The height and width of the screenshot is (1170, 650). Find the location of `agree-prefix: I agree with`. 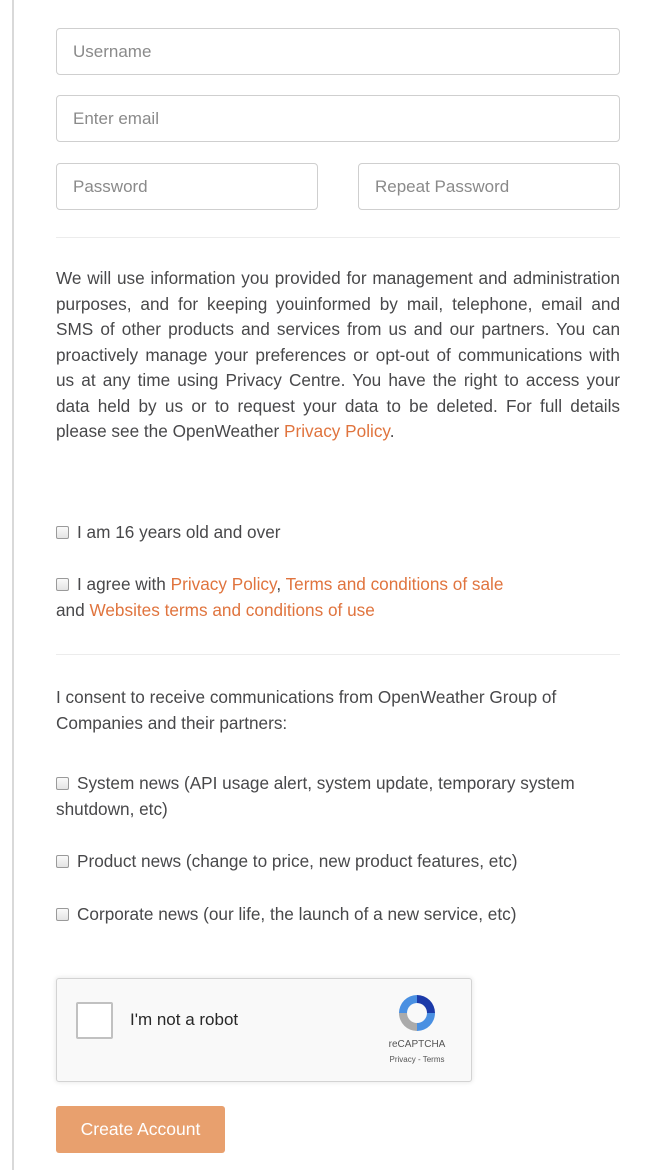

agree-prefix: I agree with is located at coordinates (124, 584).